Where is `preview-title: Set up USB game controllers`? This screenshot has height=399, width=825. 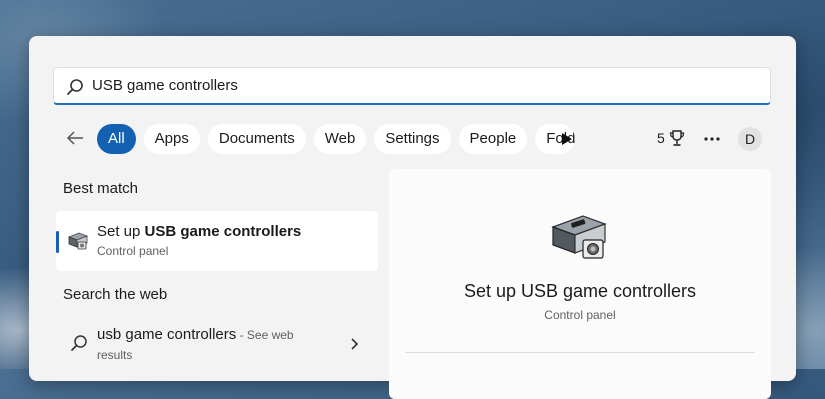
preview-title: Set up USB game controllers is located at coordinates (580, 291).